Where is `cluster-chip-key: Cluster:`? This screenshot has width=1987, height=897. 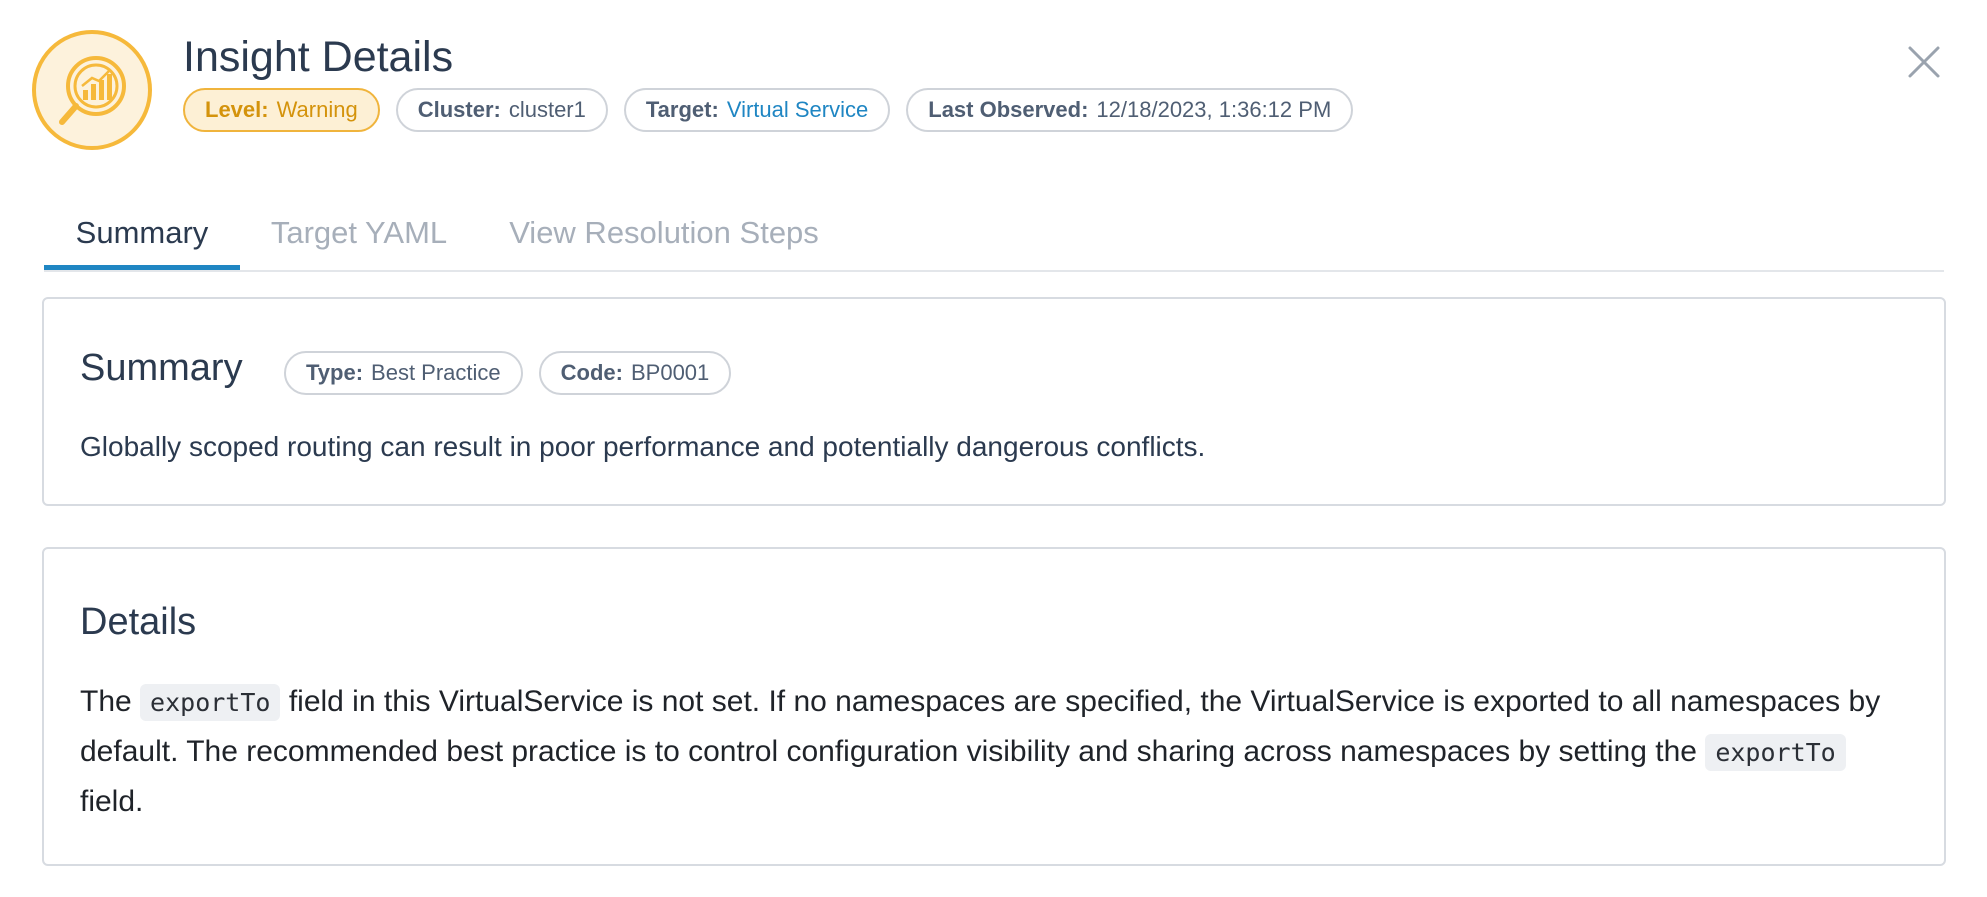
cluster-chip-key: Cluster: is located at coordinates (459, 109).